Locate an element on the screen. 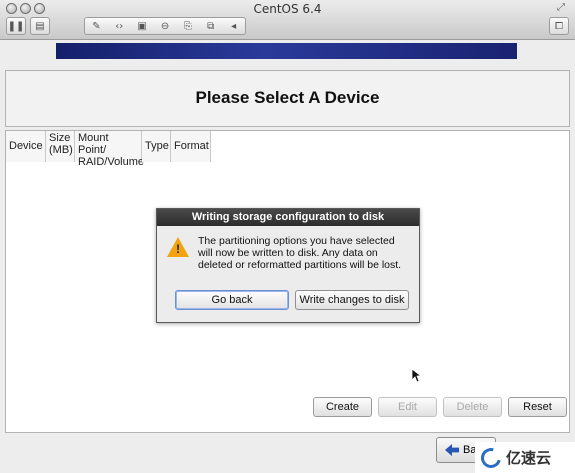 This screenshot has height=473, width=575. window-title: CentOS 6.4 is located at coordinates (287, 9).